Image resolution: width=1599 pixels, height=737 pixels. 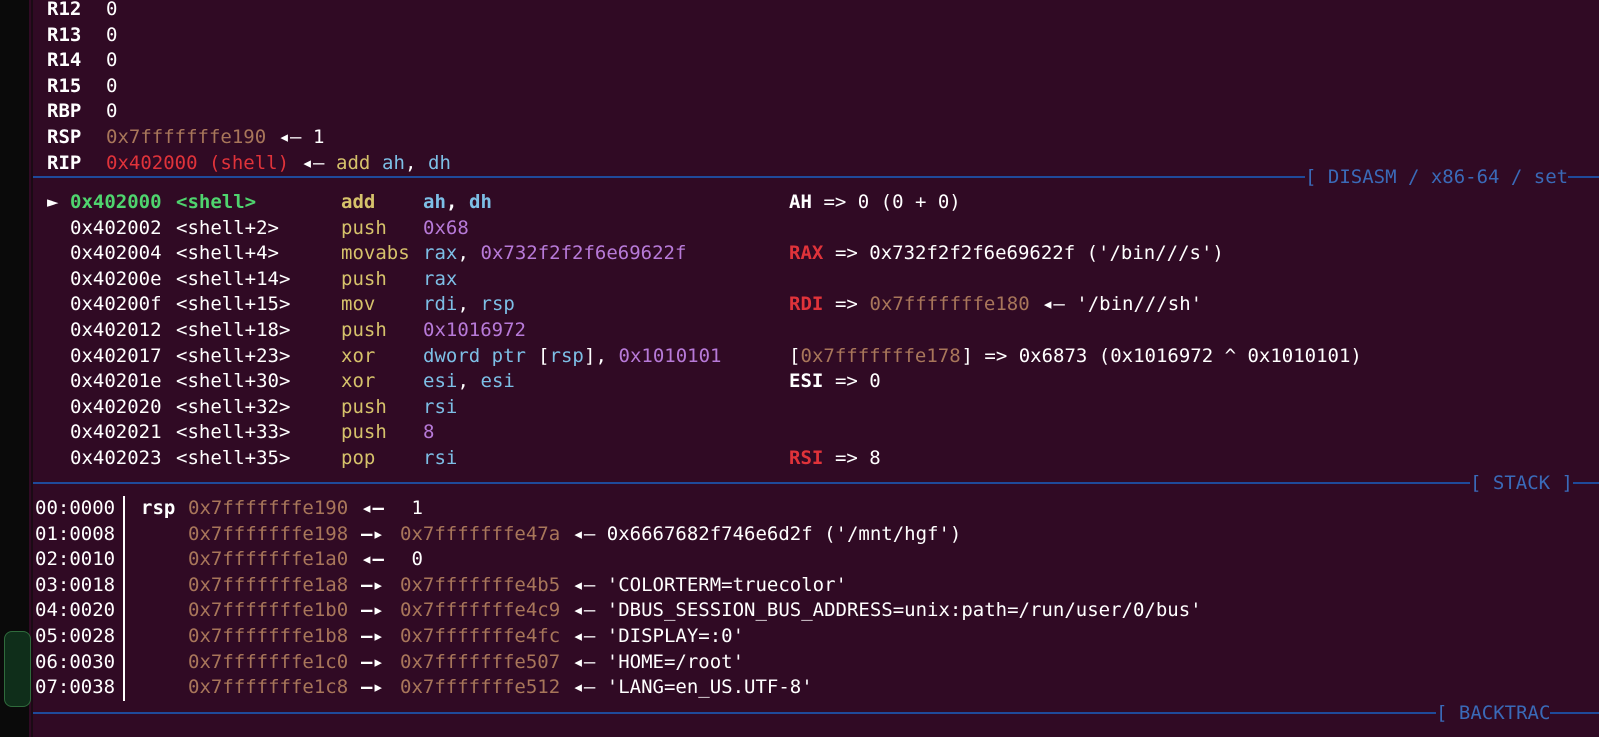 What do you see at coordinates (233, 278) in the screenshot?
I see `instruction-symbol: <shell+14>` at bounding box center [233, 278].